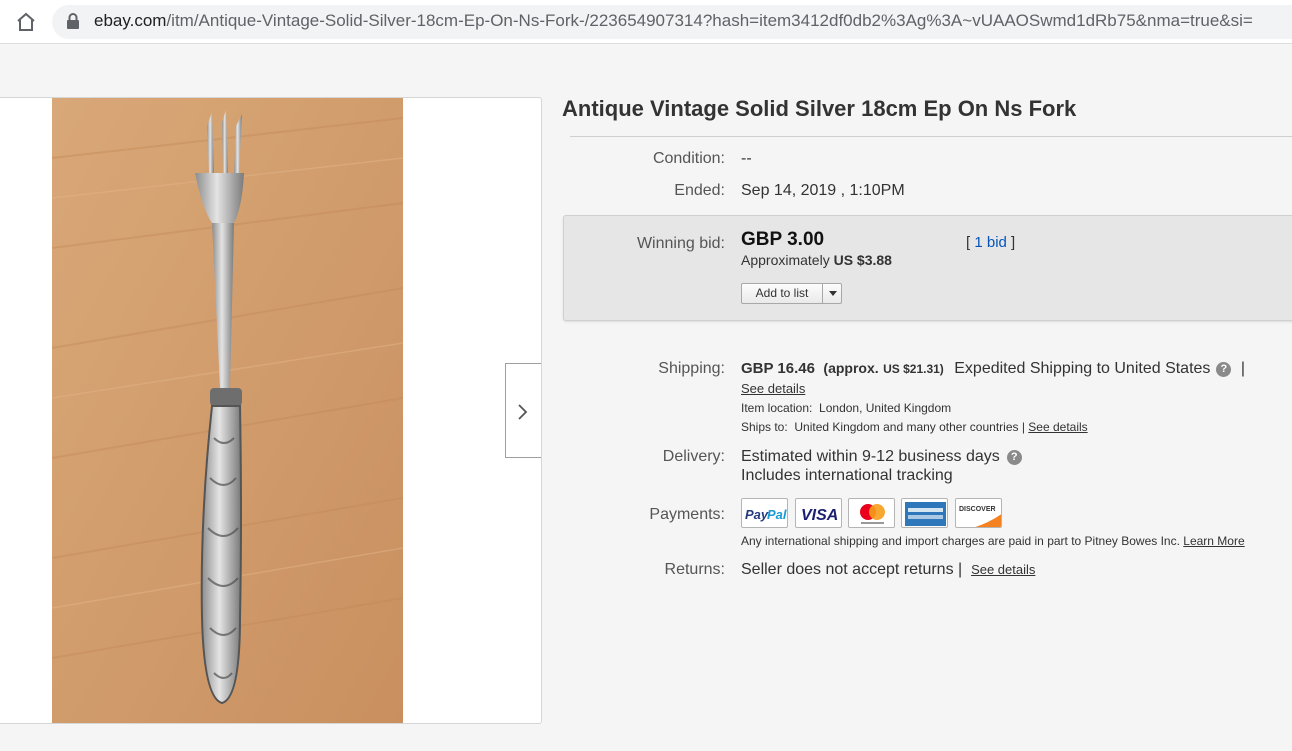 Image resolution: width=1292 pixels, height=751 pixels. What do you see at coordinates (968, 242) in the screenshot?
I see `bid-bracket-open: [` at bounding box center [968, 242].